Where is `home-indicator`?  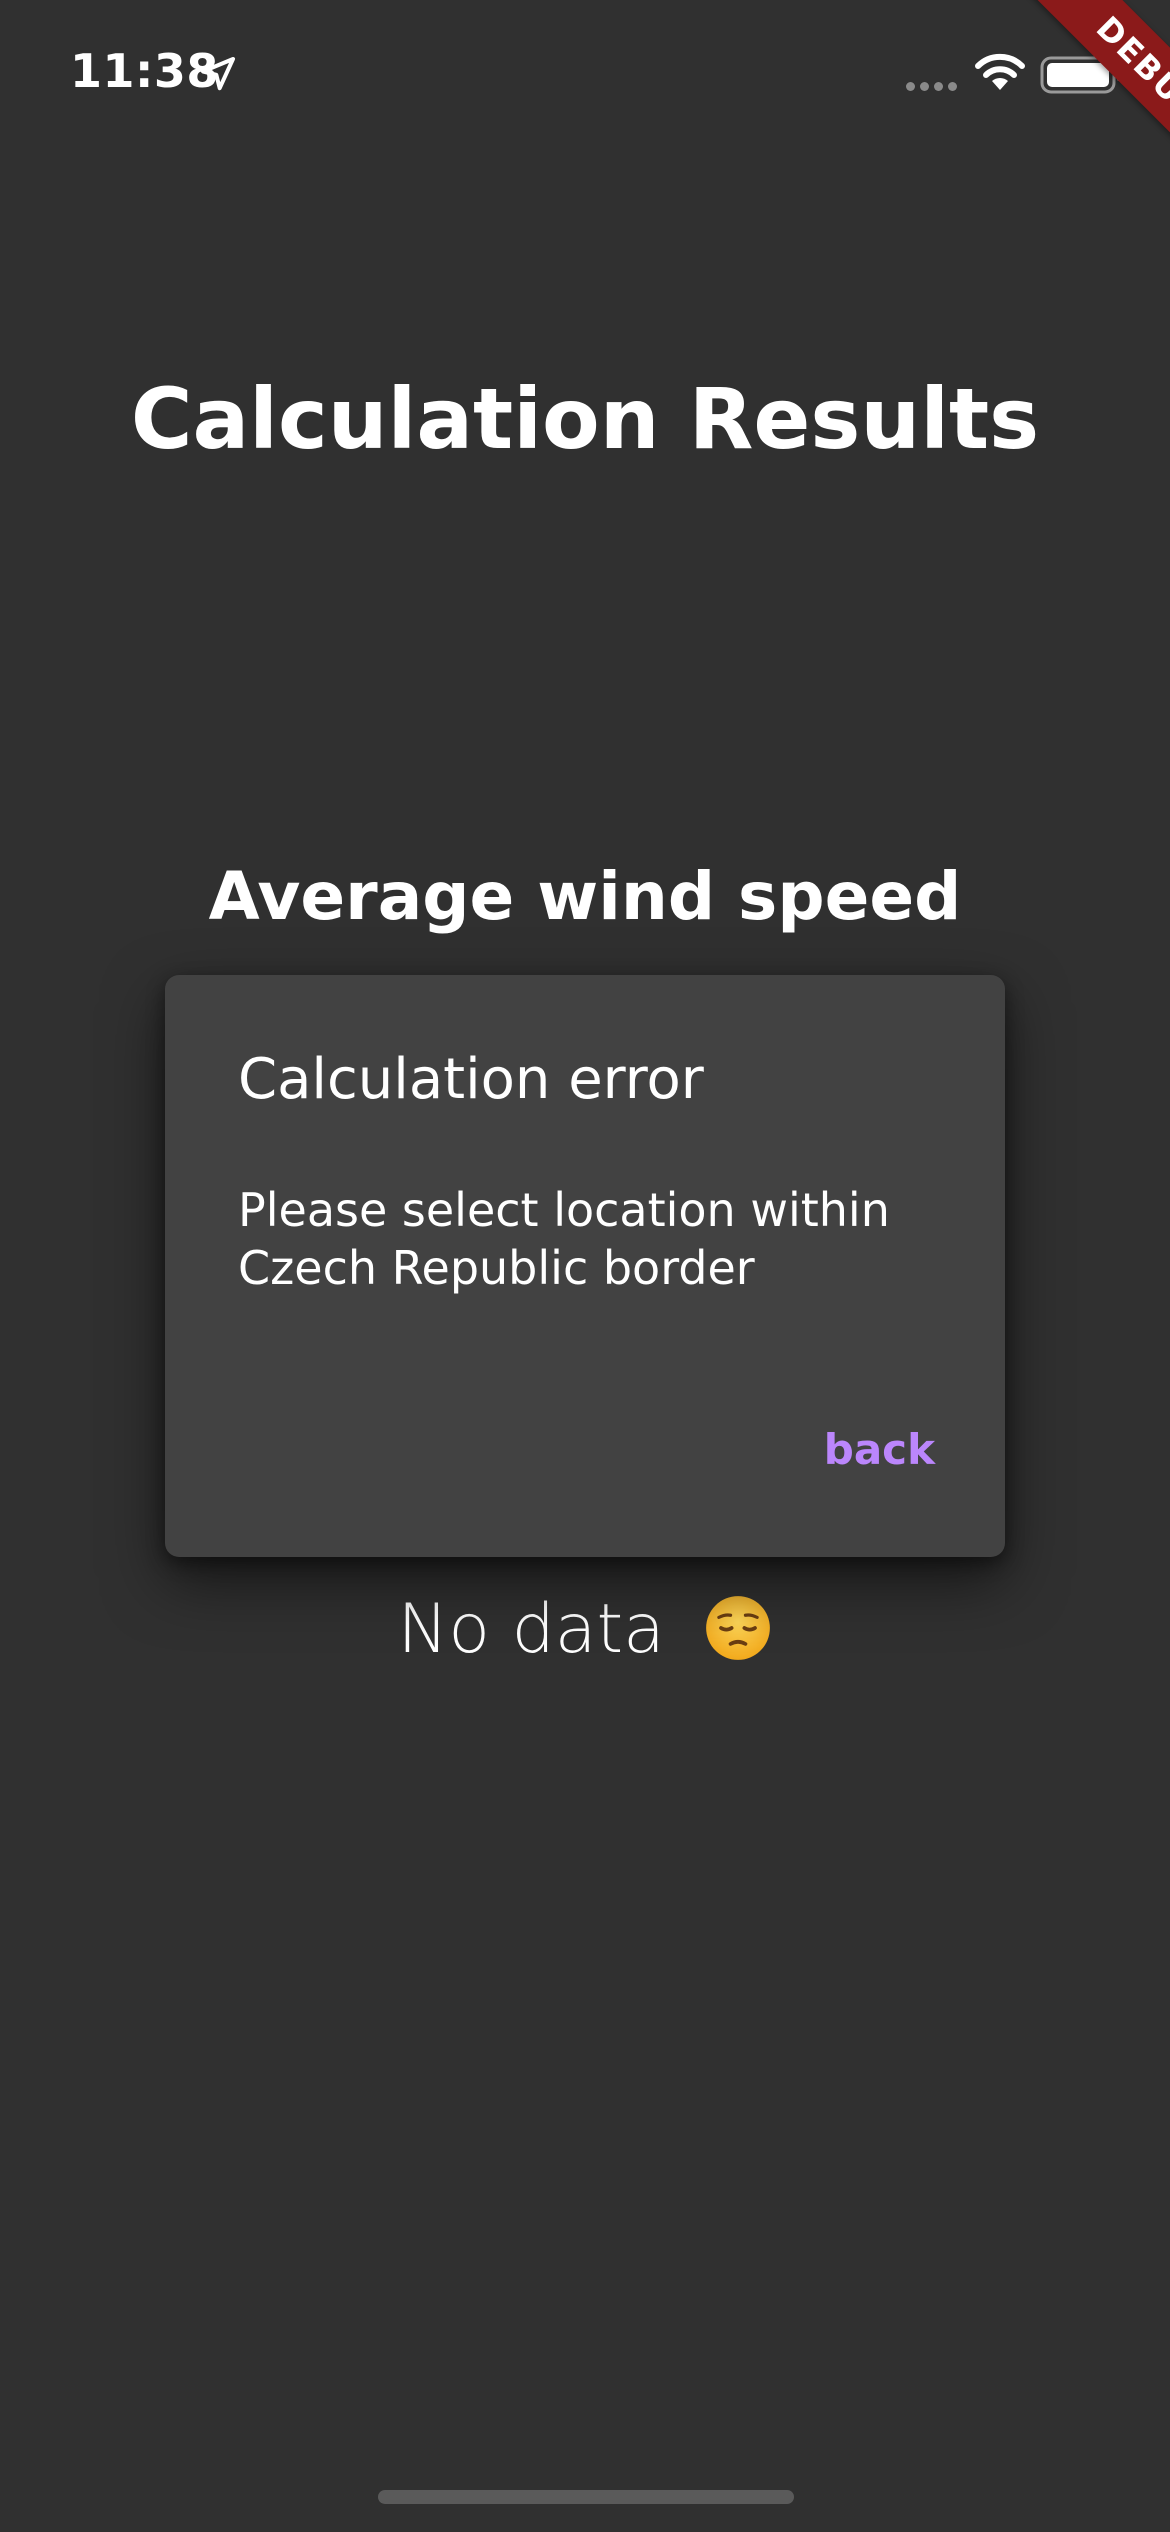 home-indicator is located at coordinates (586, 2497).